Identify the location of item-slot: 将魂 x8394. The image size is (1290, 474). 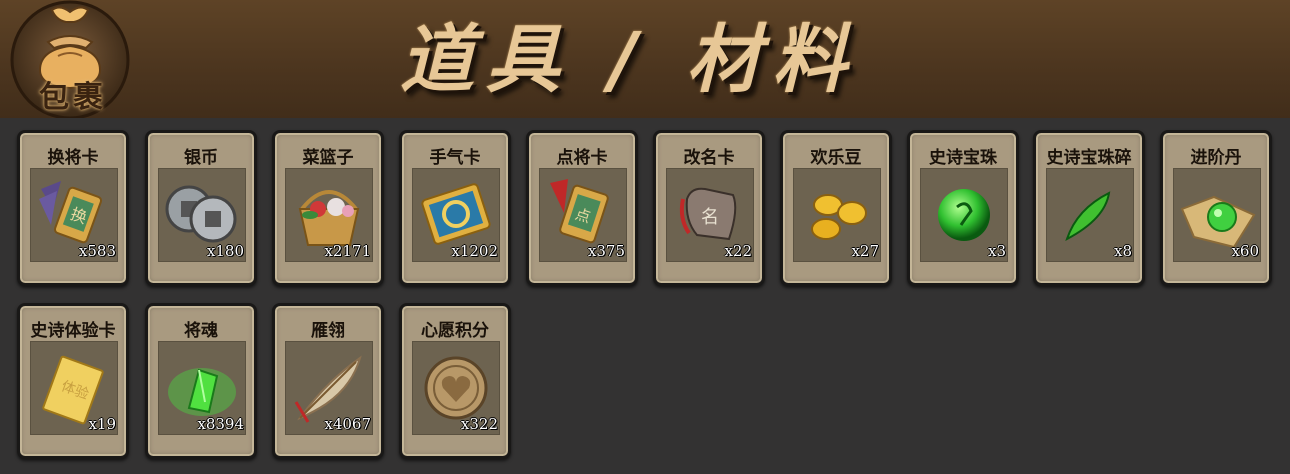
(201, 381).